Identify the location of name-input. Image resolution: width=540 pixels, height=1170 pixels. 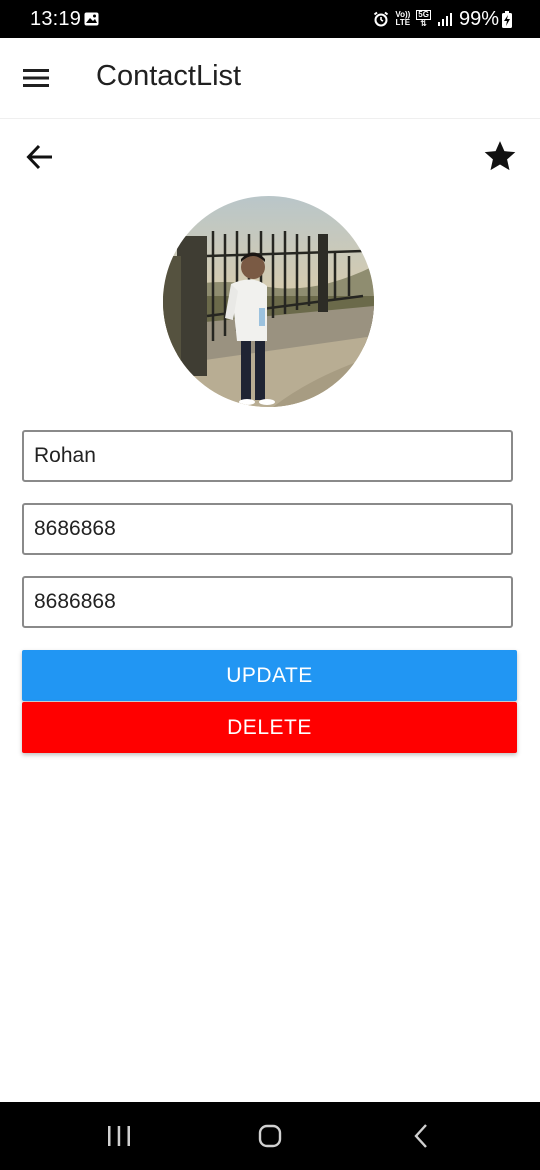
(267, 456).